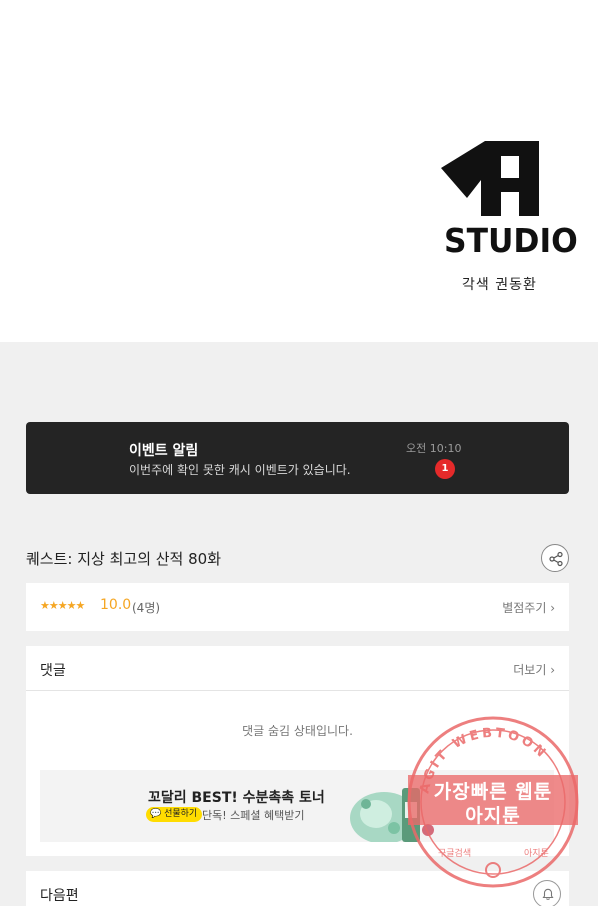  Describe the element at coordinates (164, 451) in the screenshot. I see `event-title: 이벤트 알림` at that location.